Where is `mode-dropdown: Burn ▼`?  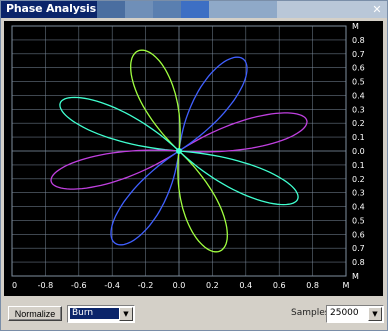 mode-dropdown: Burn ▼ is located at coordinates (101, 314).